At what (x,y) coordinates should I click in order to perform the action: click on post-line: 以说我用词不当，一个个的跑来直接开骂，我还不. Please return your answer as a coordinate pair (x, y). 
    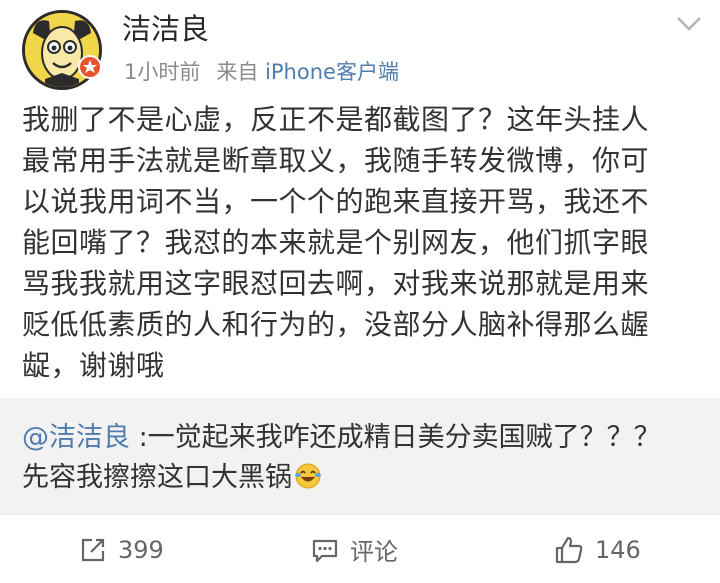
    Looking at the image, I should click on (336, 201).